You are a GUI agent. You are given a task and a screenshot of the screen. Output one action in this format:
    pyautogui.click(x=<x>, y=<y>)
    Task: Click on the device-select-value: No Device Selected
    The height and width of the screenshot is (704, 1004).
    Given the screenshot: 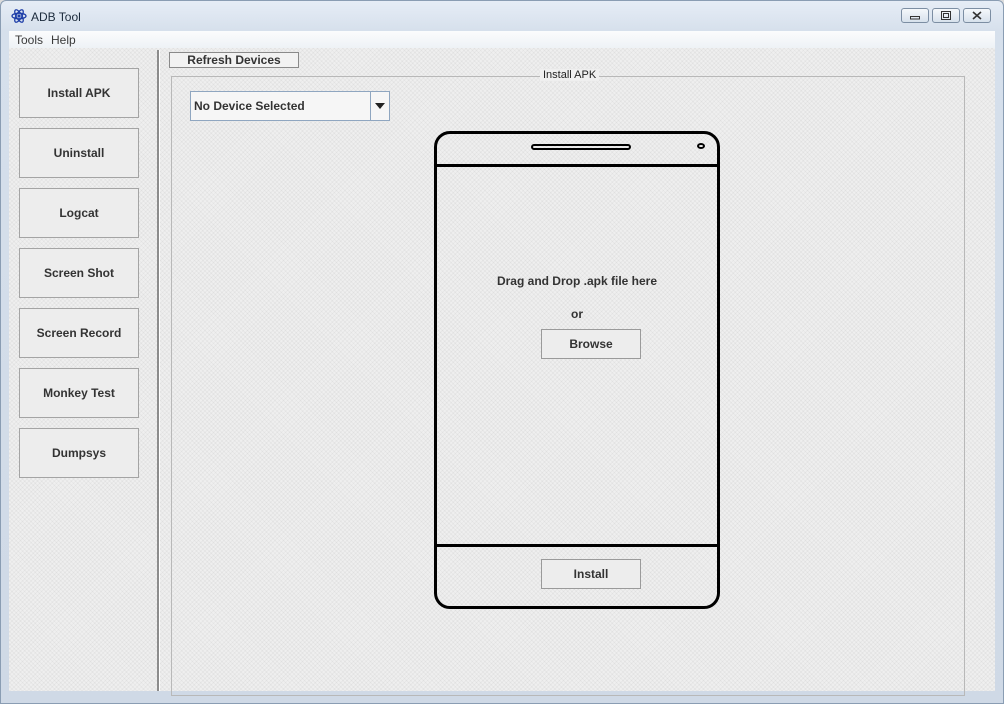 What is the action you would take?
    pyautogui.click(x=249, y=106)
    